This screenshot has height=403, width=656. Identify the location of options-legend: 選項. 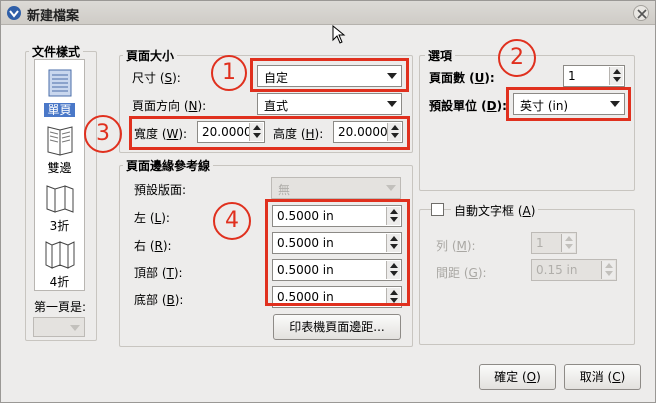
(440, 55).